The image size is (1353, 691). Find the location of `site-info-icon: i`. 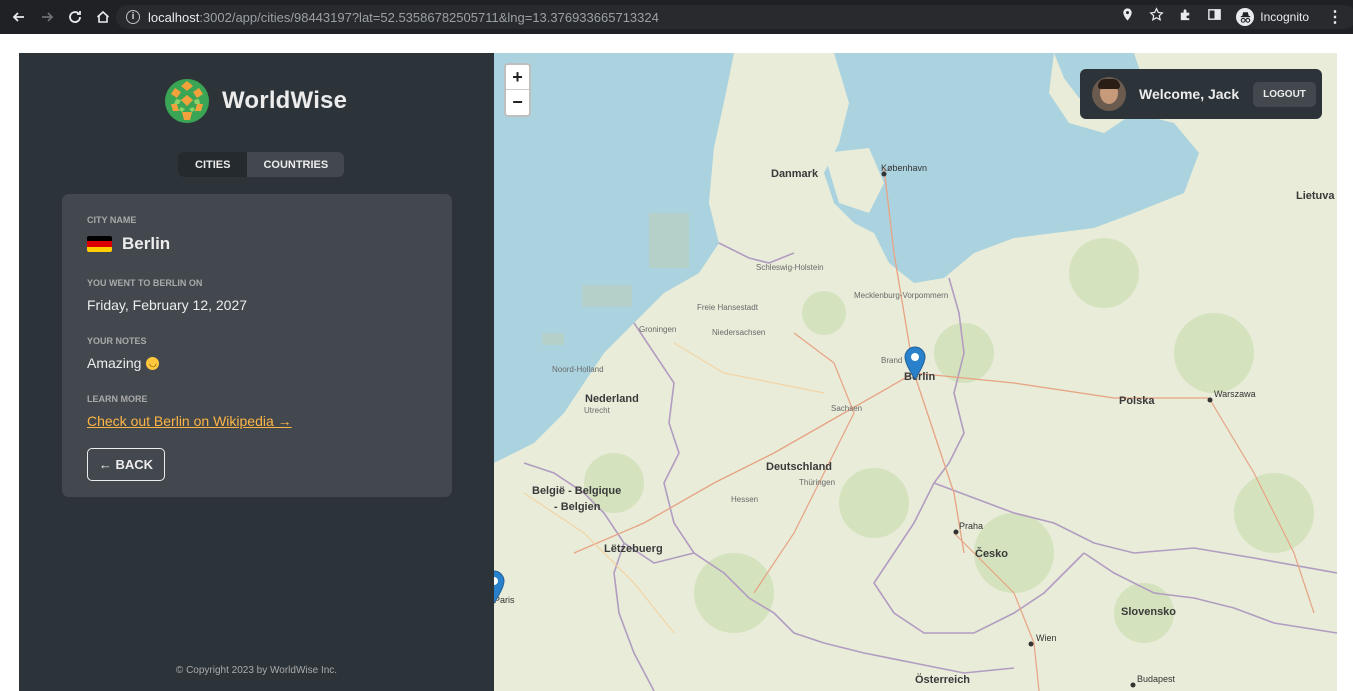

site-info-icon: i is located at coordinates (133, 17).